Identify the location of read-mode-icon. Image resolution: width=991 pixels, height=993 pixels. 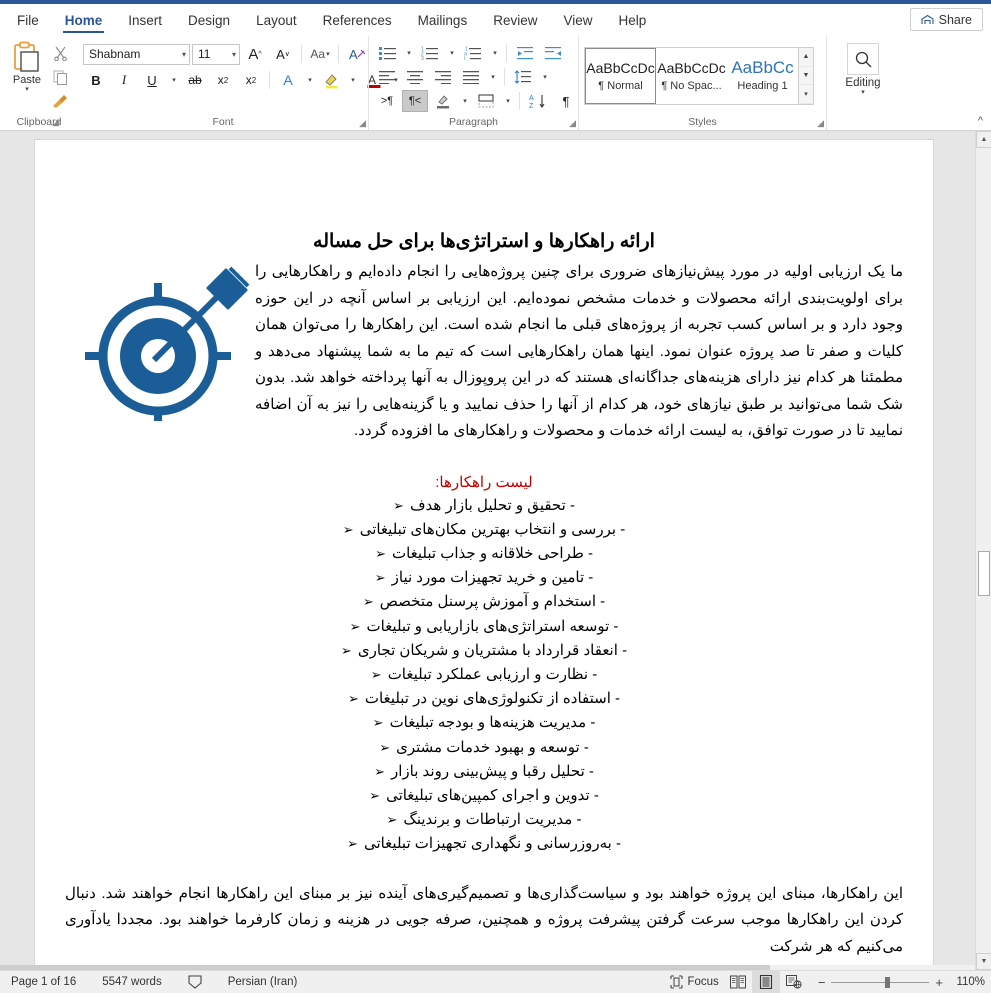
(738, 982).